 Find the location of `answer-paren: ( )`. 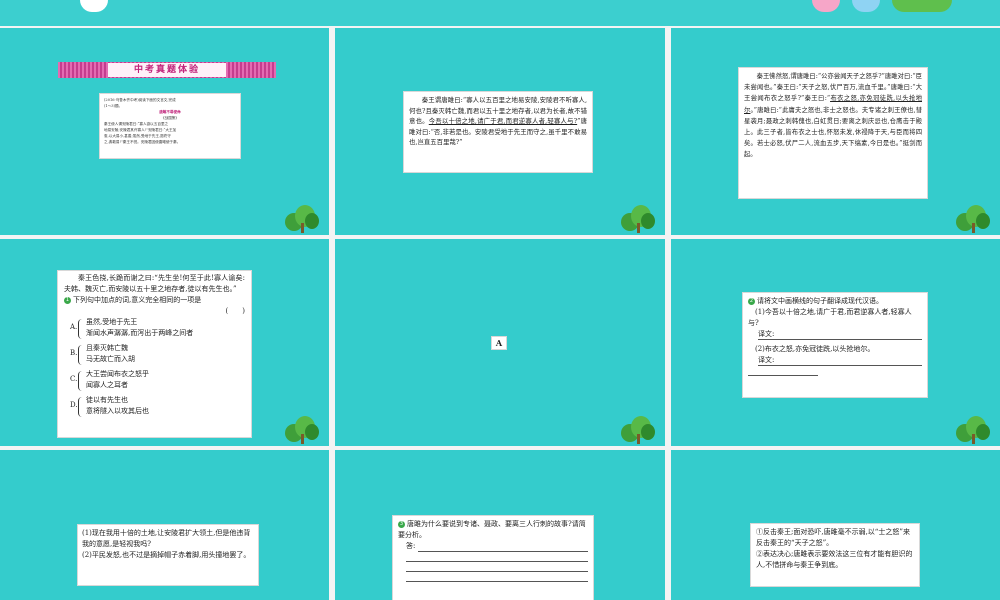

answer-paren: ( ) is located at coordinates (235, 311).